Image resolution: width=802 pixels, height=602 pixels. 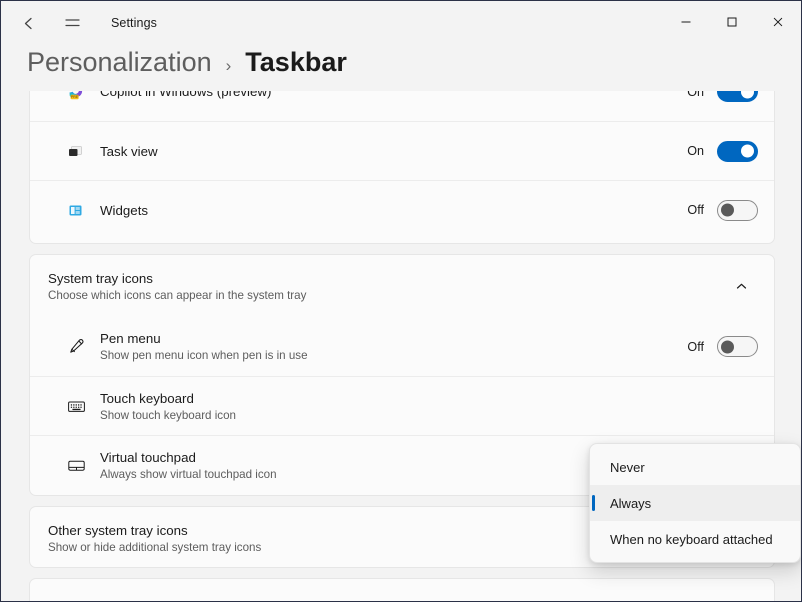 What do you see at coordinates (393, 151) in the screenshot?
I see `setting-labels: Task view` at bounding box center [393, 151].